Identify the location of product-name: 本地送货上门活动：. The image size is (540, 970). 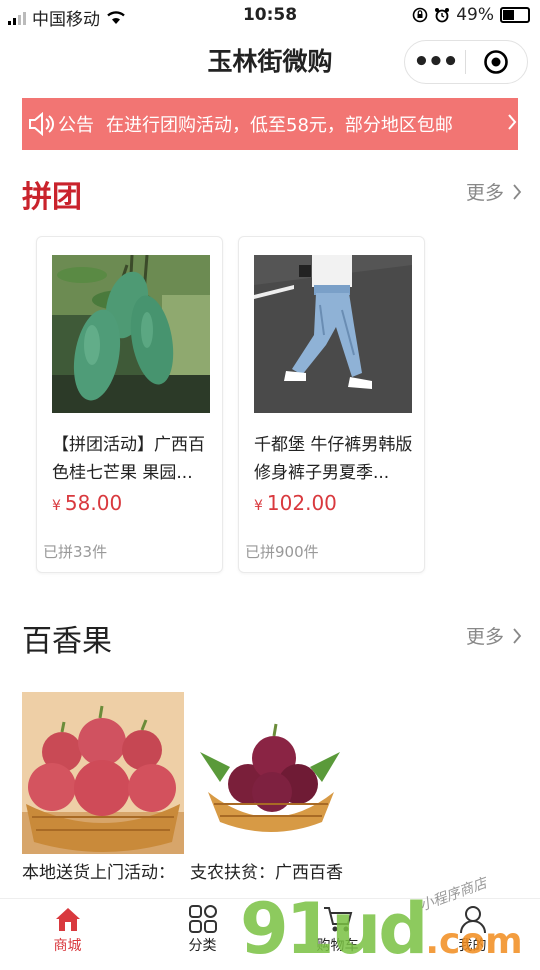
(98, 873).